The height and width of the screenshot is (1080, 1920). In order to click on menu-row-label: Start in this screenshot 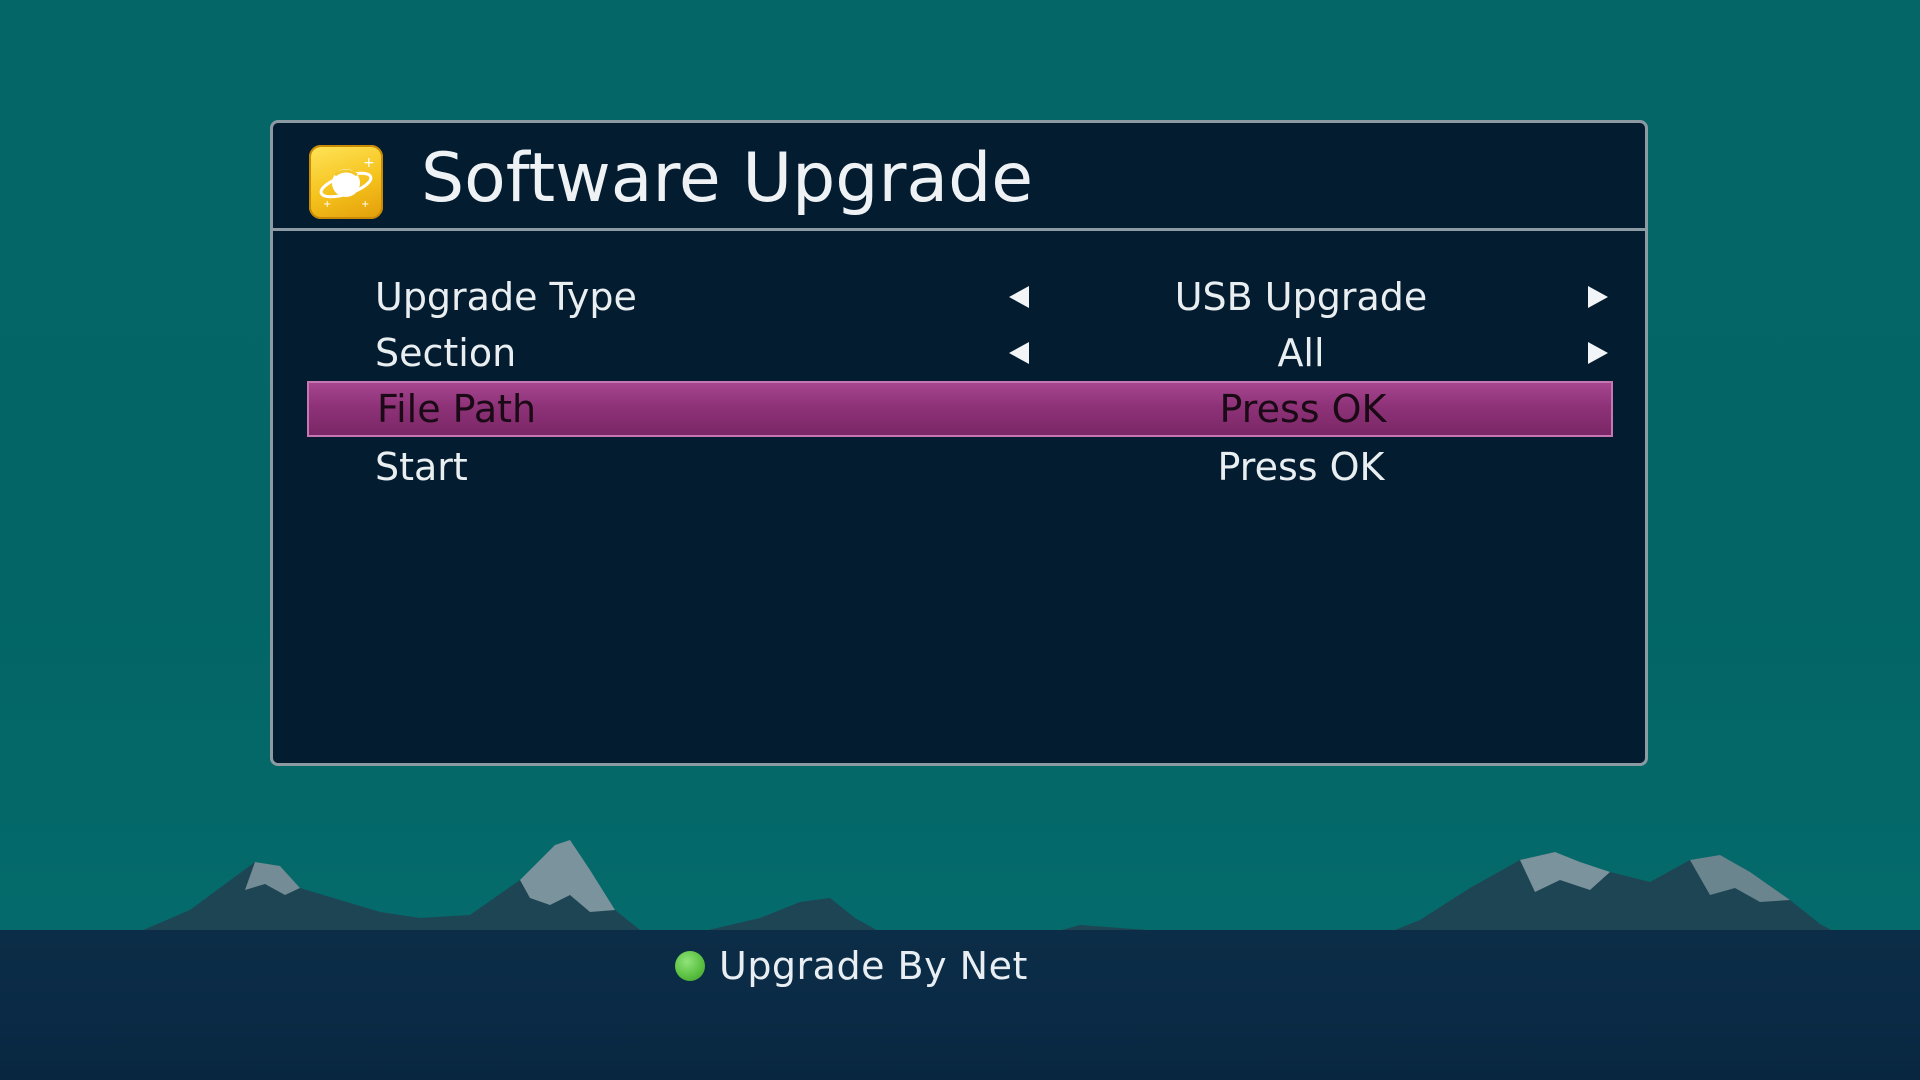, I will do `click(421, 467)`.